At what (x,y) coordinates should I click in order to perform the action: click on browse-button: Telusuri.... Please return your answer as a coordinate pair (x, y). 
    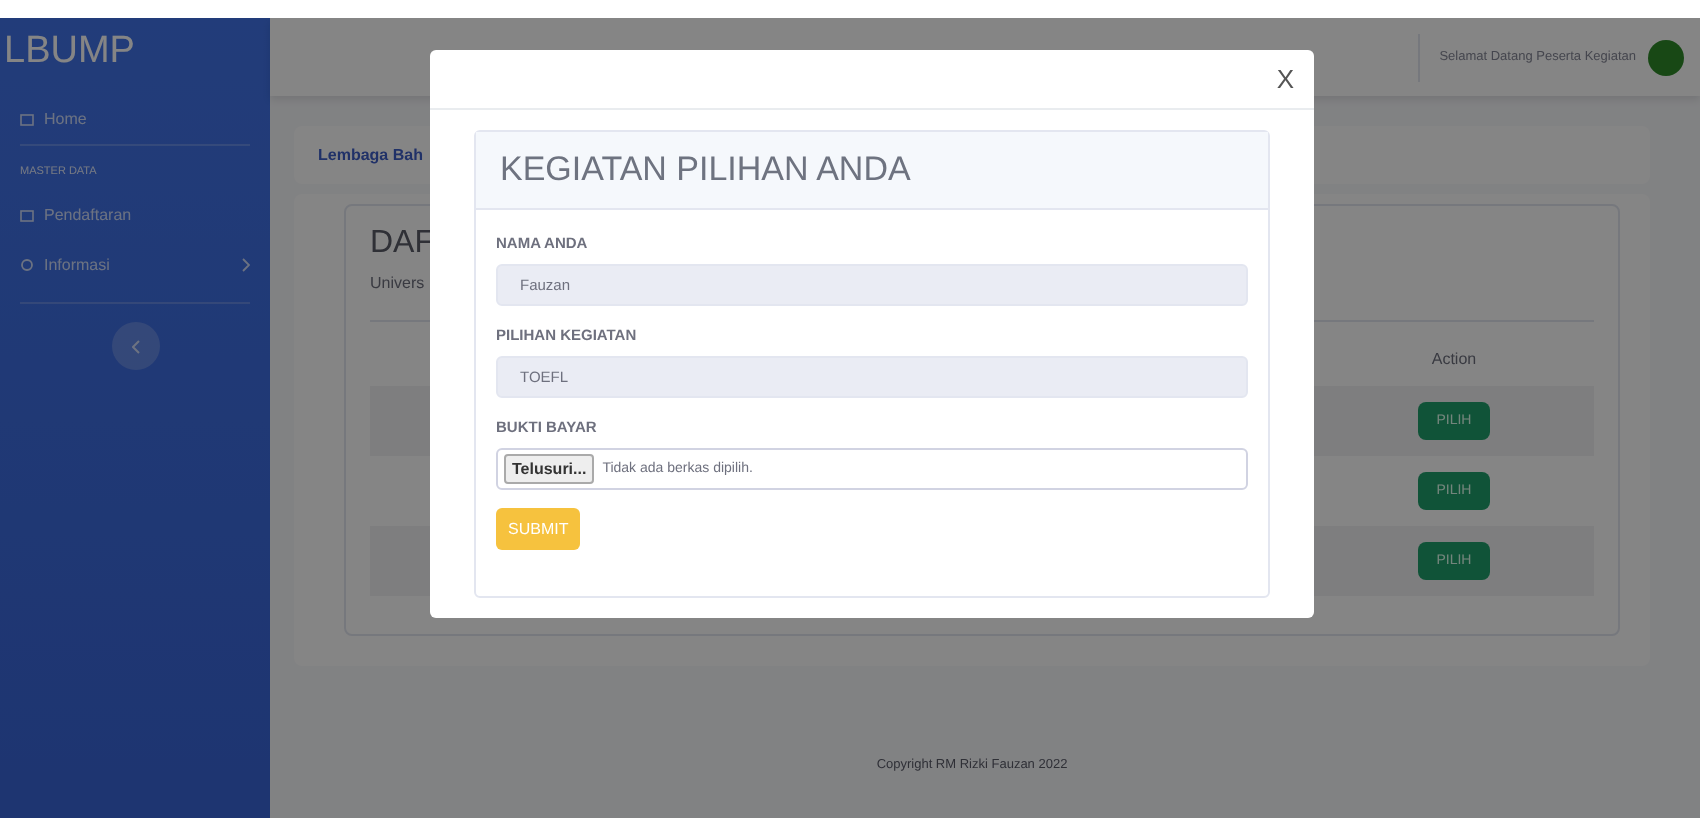
    Looking at the image, I should click on (549, 469).